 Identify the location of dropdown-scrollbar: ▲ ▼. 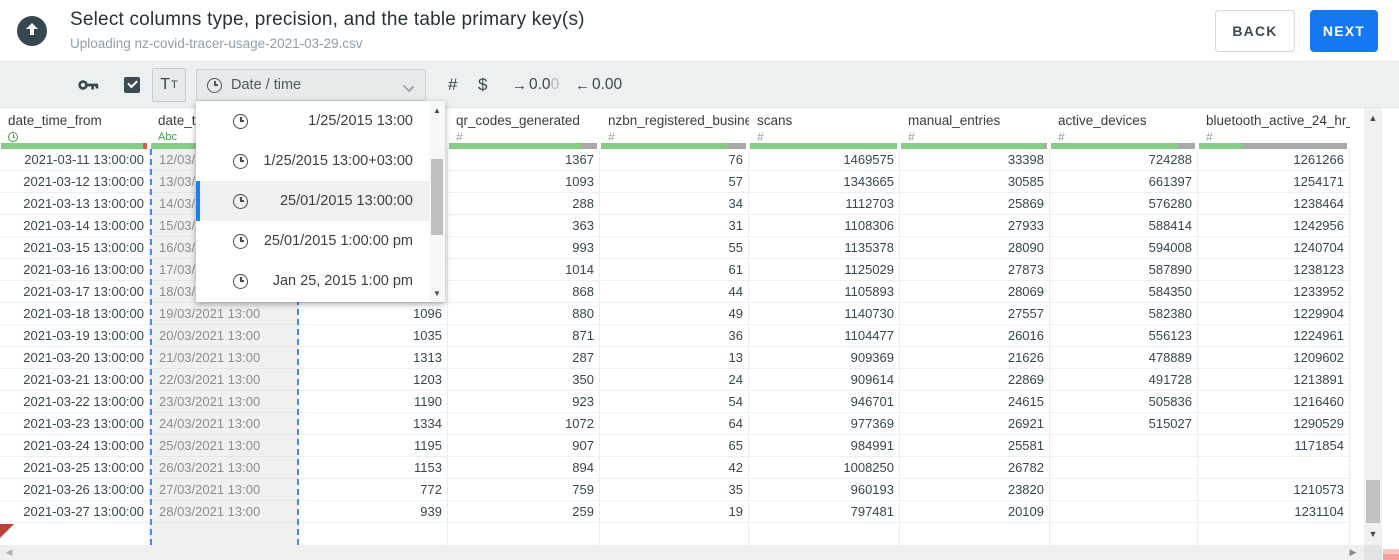
(437, 201).